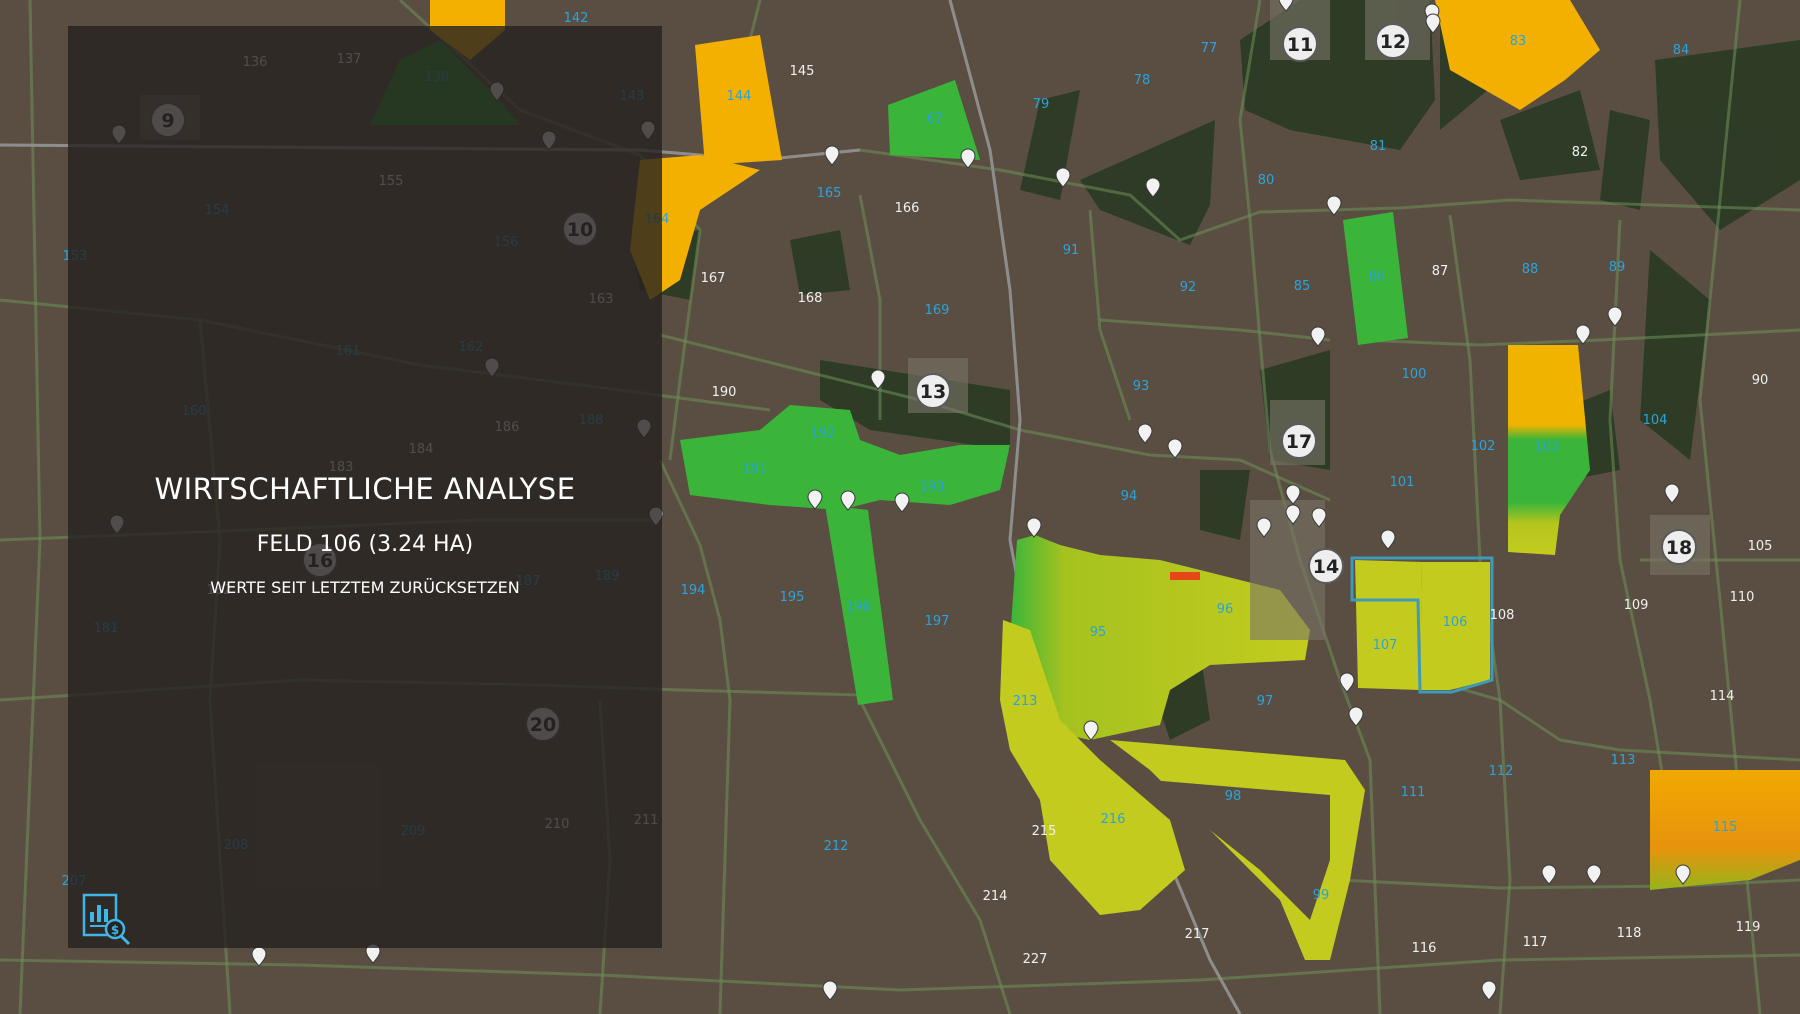  I want to click on field-label-87: 87, so click(1440, 271).